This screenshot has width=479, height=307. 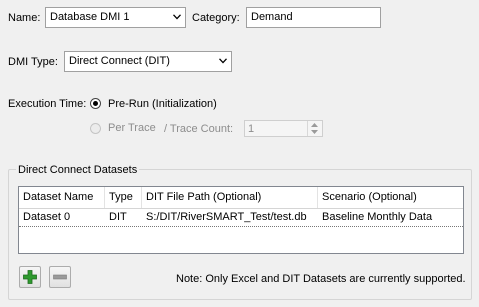 I want to click on dmi-type-combobox: Direct Connect (DIT), so click(x=148, y=61).